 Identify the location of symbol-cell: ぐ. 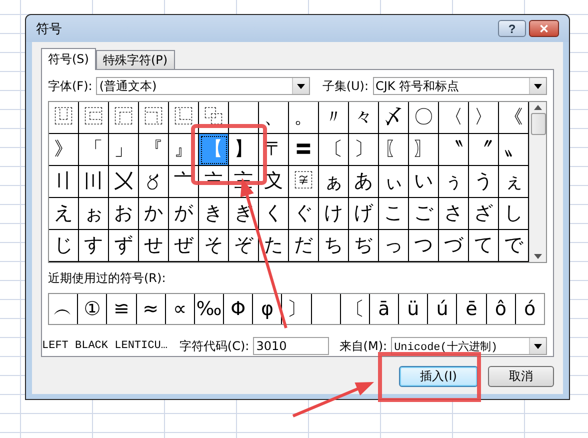
(304, 214).